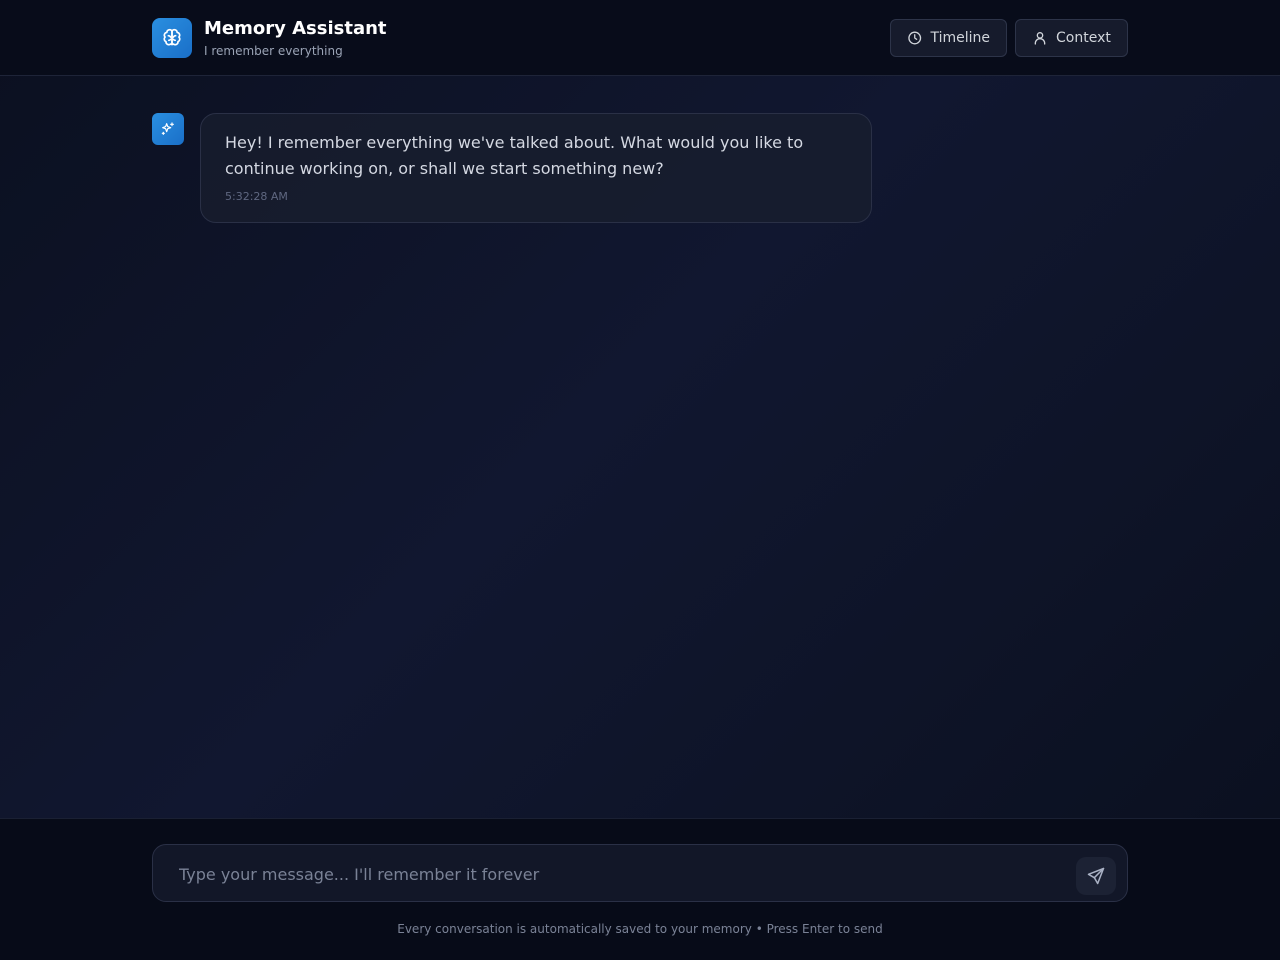 The width and height of the screenshot is (1280, 960). What do you see at coordinates (1040, 38) in the screenshot?
I see `user-icon` at bounding box center [1040, 38].